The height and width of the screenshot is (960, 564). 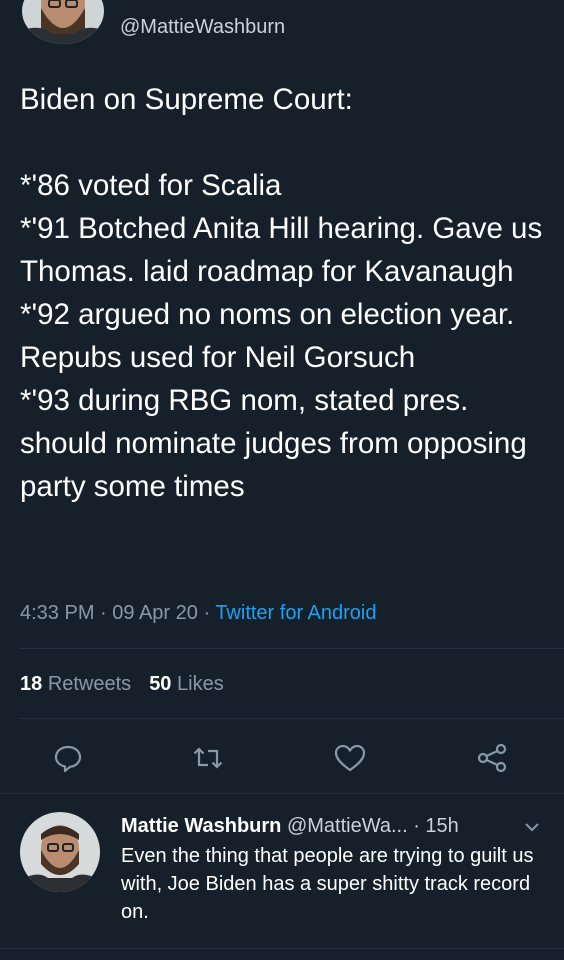 I want to click on reply-icon, so click(x=68, y=759).